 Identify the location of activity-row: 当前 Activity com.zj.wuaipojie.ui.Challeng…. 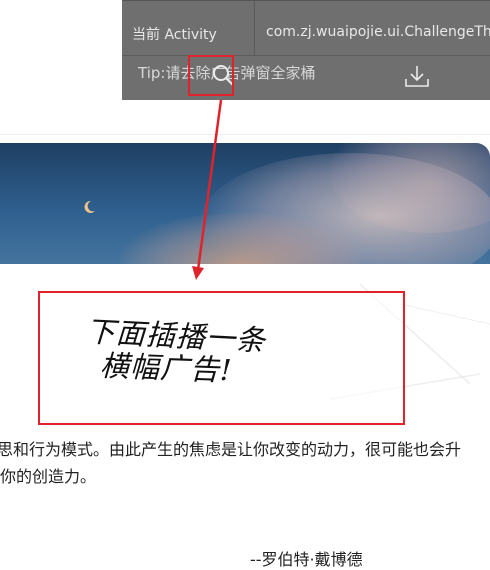
(306, 28).